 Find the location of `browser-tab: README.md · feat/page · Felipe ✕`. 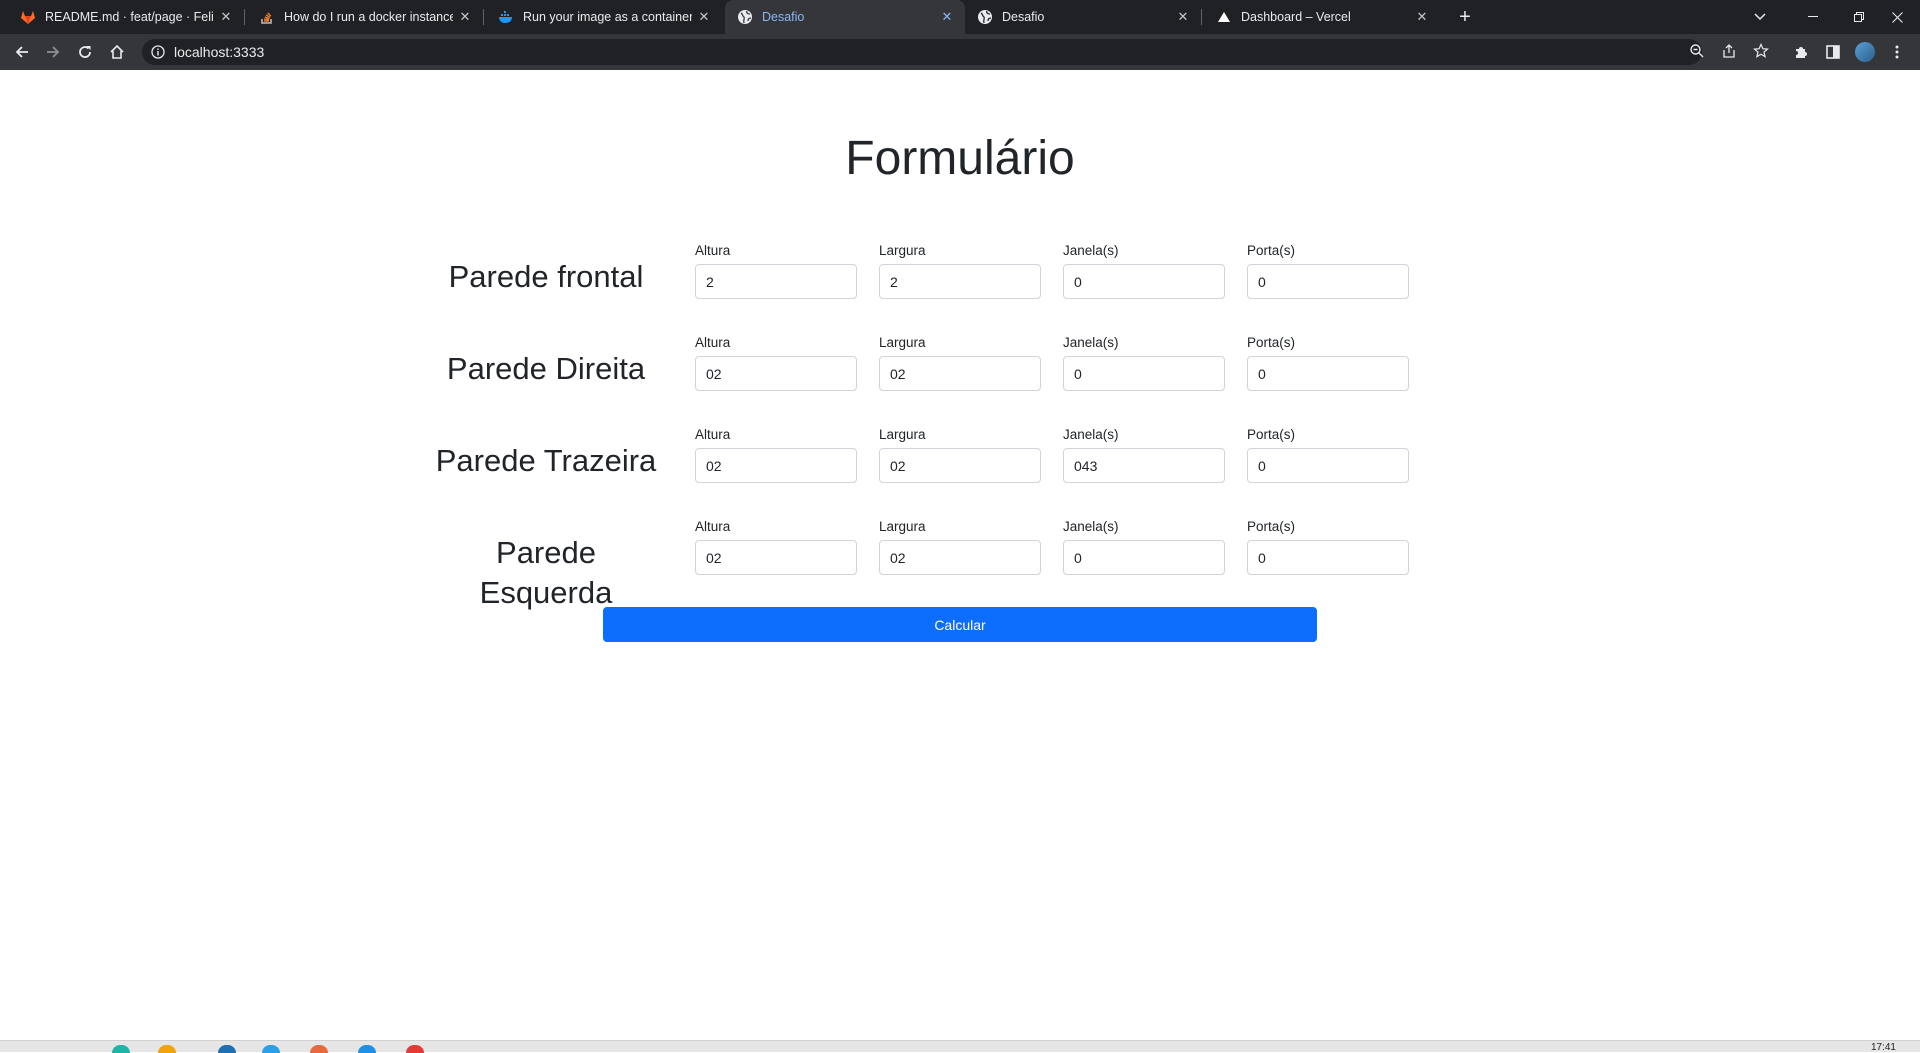

browser-tab: README.md · feat/page · Felipe ✕ is located at coordinates (126, 17).